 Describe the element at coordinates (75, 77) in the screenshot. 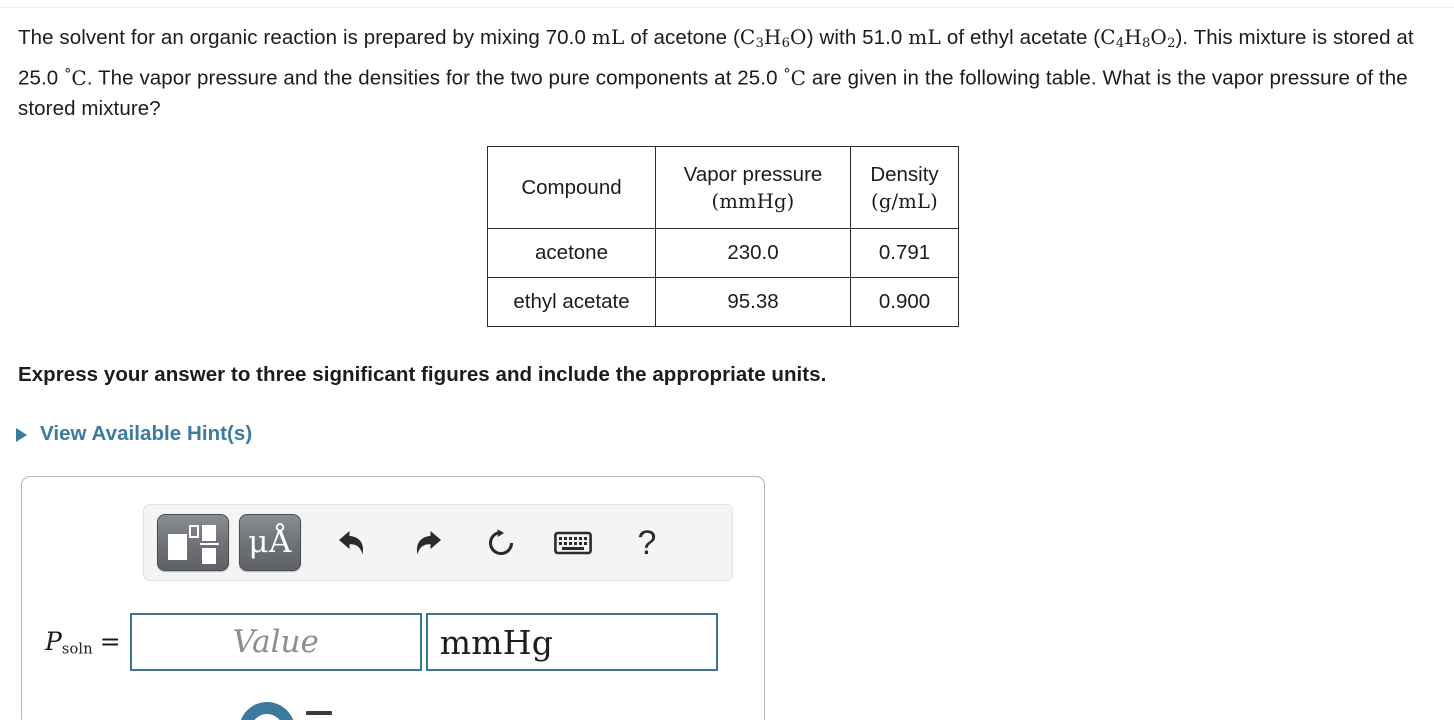

I see `temperature-unit-1: °C` at that location.